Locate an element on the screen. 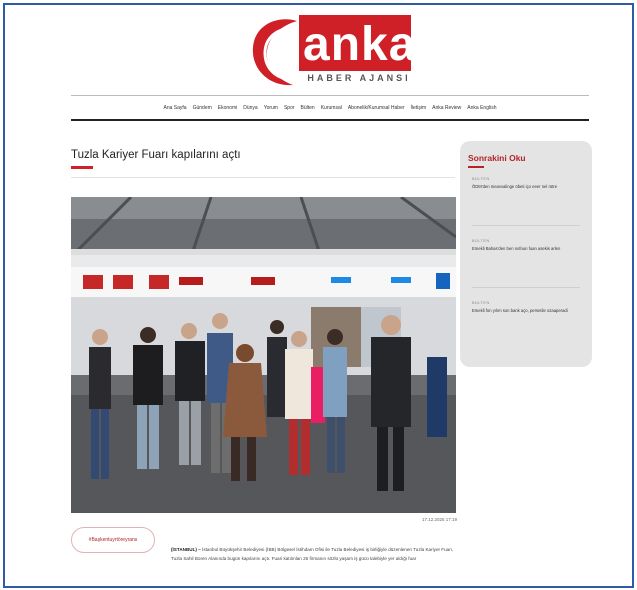 The width and height of the screenshot is (637, 590). nav-item-anka-english: Anka English is located at coordinates (481, 108).